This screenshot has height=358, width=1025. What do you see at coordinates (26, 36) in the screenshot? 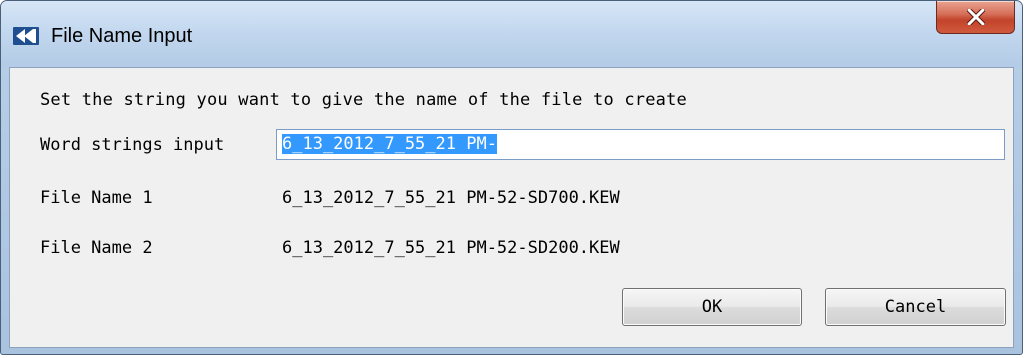
I see `app-logo-icon` at bounding box center [26, 36].